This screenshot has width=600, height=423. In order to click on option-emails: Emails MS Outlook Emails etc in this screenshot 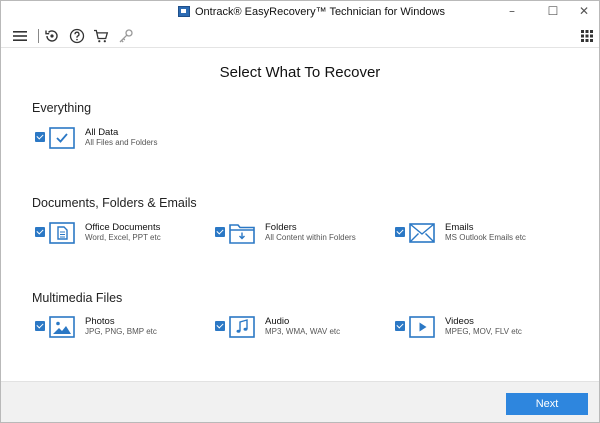, I will do `click(480, 236)`.